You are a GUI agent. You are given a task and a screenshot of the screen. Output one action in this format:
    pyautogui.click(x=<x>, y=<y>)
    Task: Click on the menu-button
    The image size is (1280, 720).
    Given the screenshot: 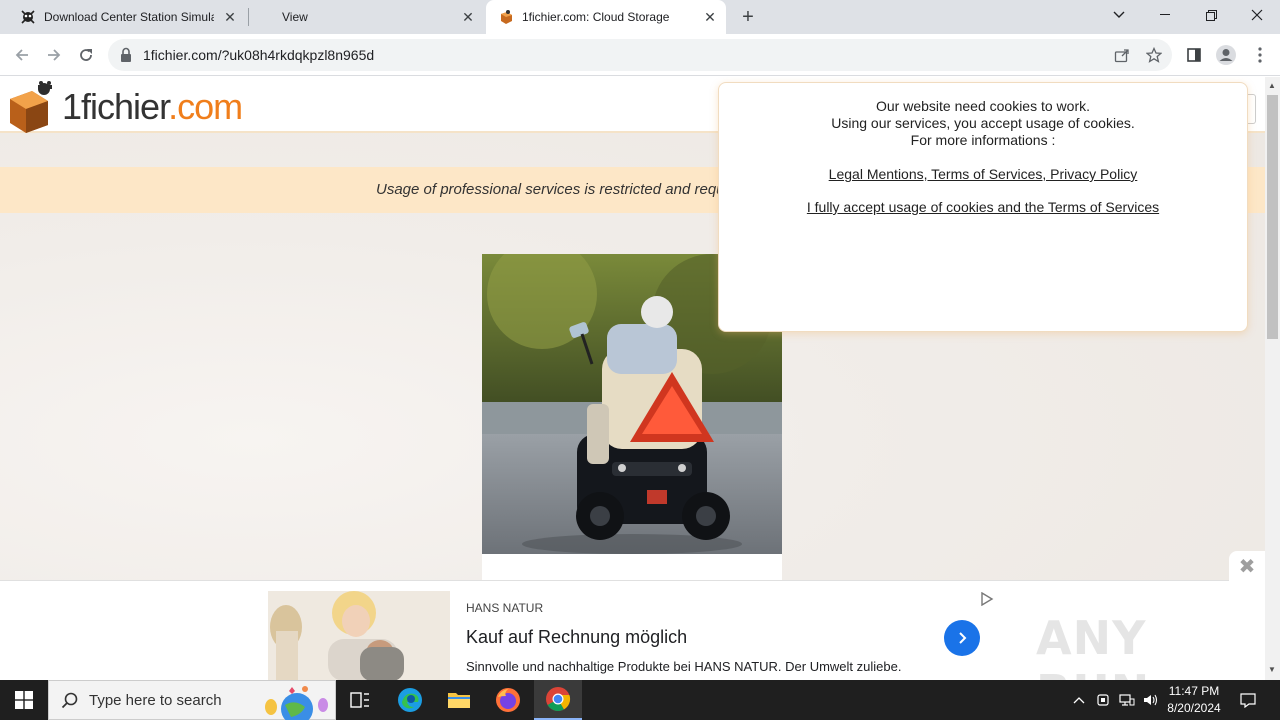 What is the action you would take?
    pyautogui.click(x=1260, y=55)
    